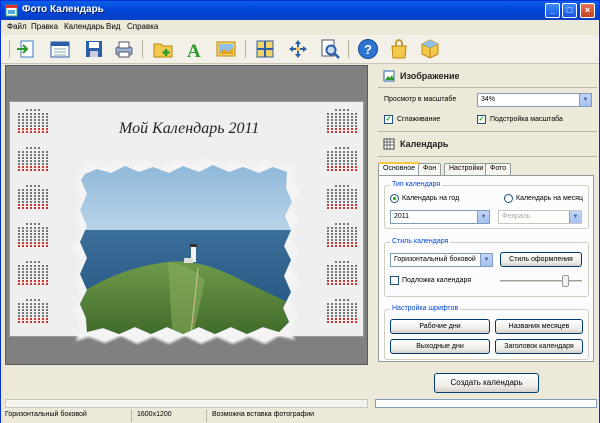  What do you see at coordinates (245, 49) in the screenshot?
I see `toolbar-separator` at bounding box center [245, 49].